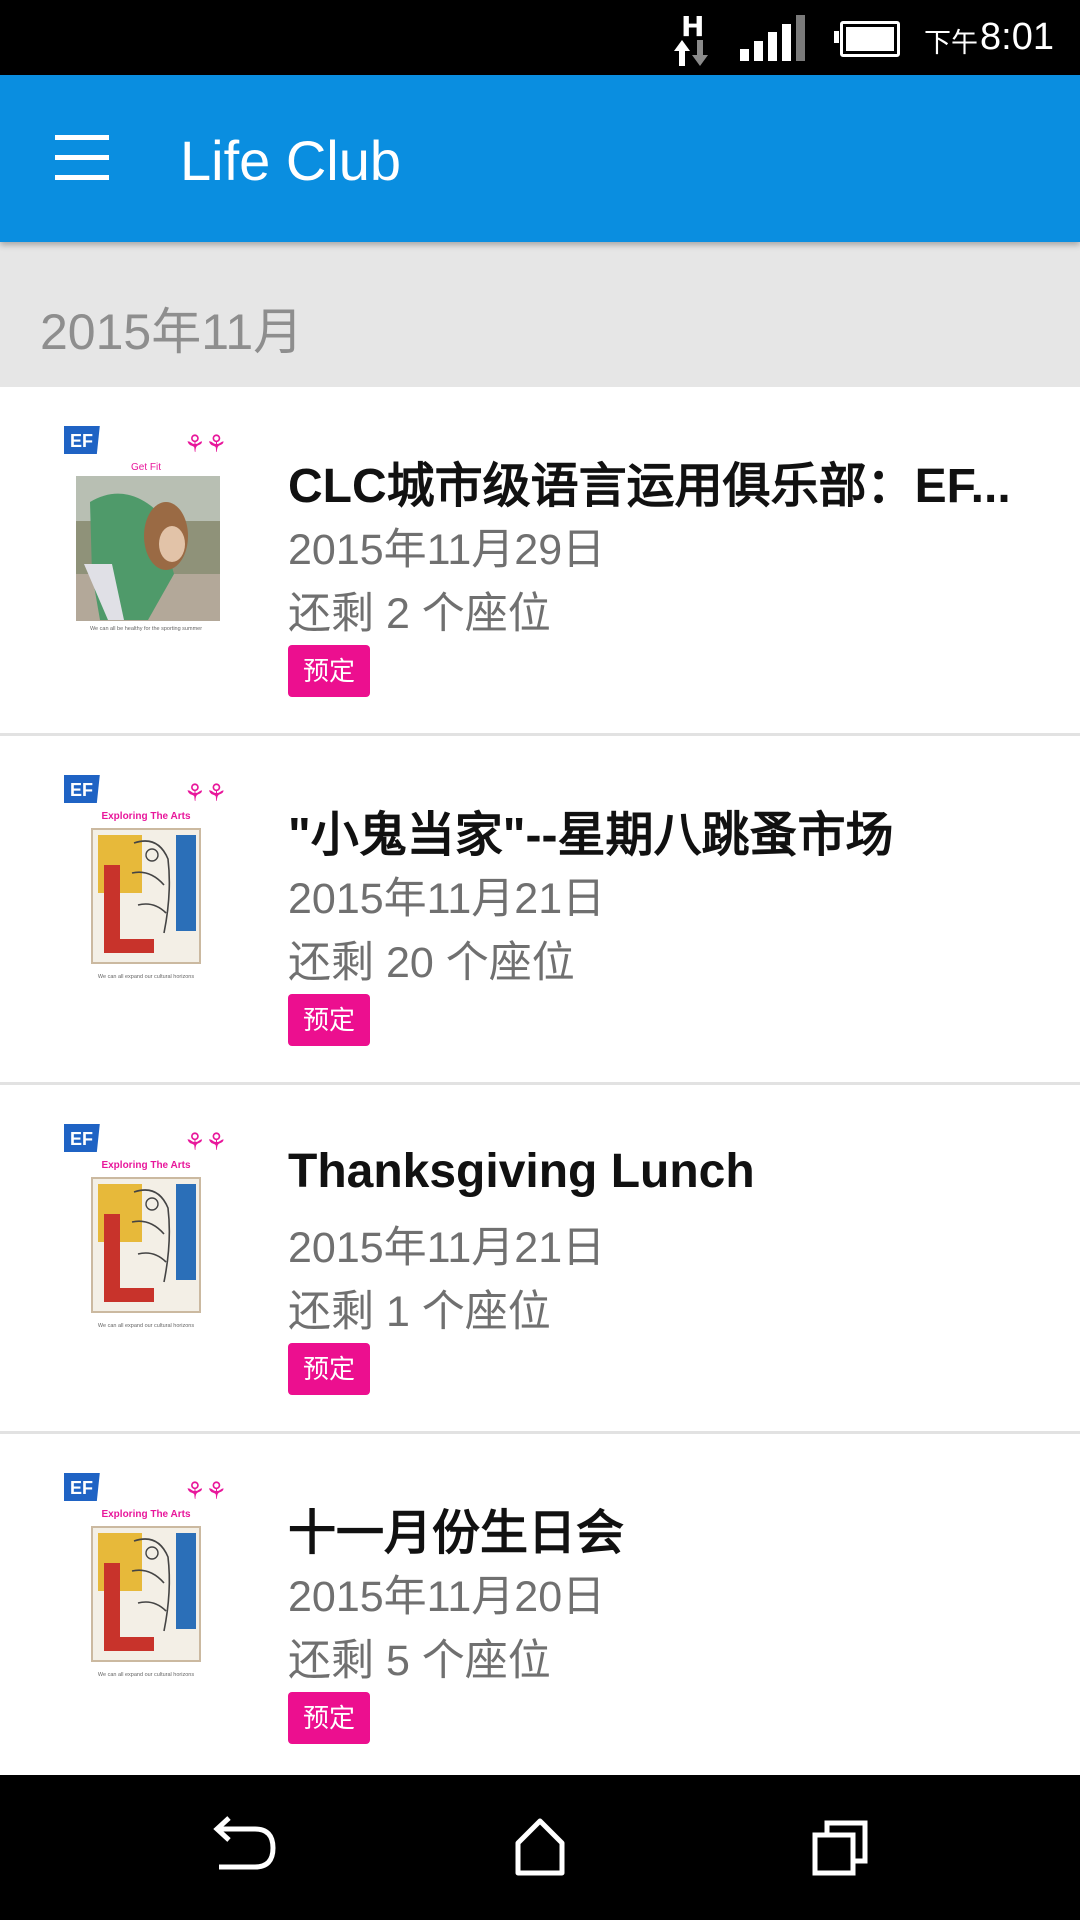 This screenshot has width=1080, height=1920. Describe the element at coordinates (540, 158) in the screenshot. I see `app-bar: Life Club` at that location.